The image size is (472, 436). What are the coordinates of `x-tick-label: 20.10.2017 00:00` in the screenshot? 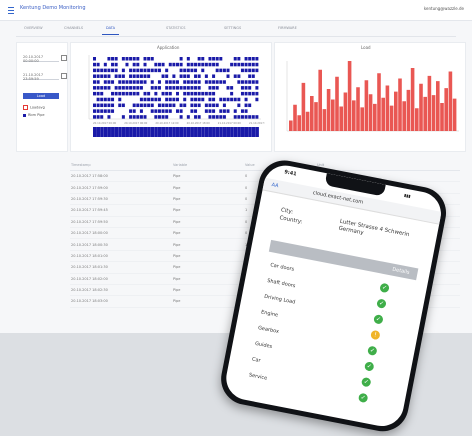 It's located at (104, 123).